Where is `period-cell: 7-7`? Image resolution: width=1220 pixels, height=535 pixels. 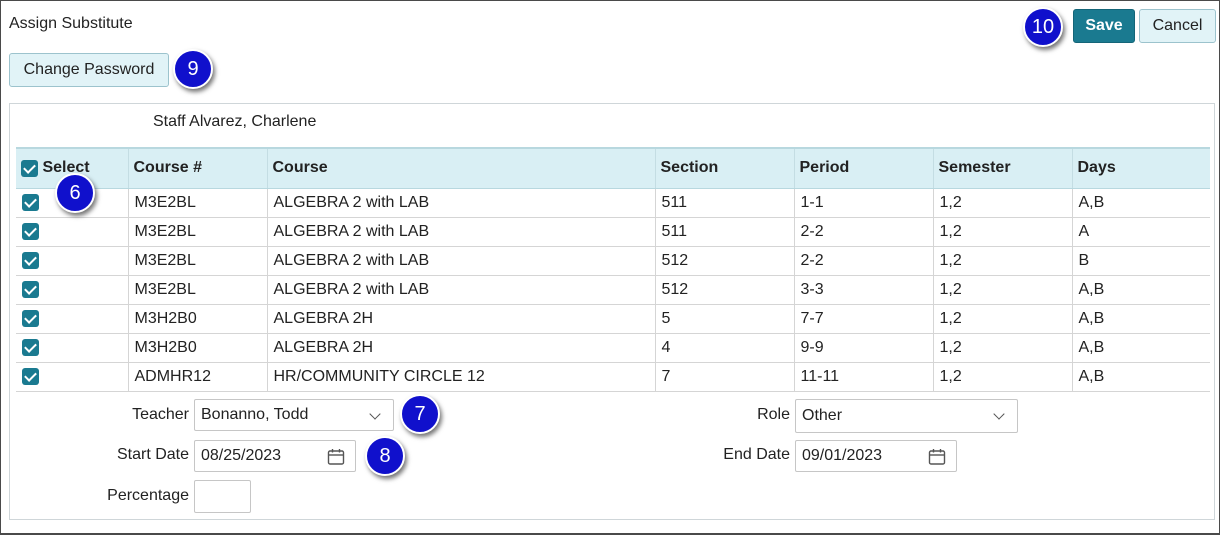
period-cell: 7-7 is located at coordinates (863, 319).